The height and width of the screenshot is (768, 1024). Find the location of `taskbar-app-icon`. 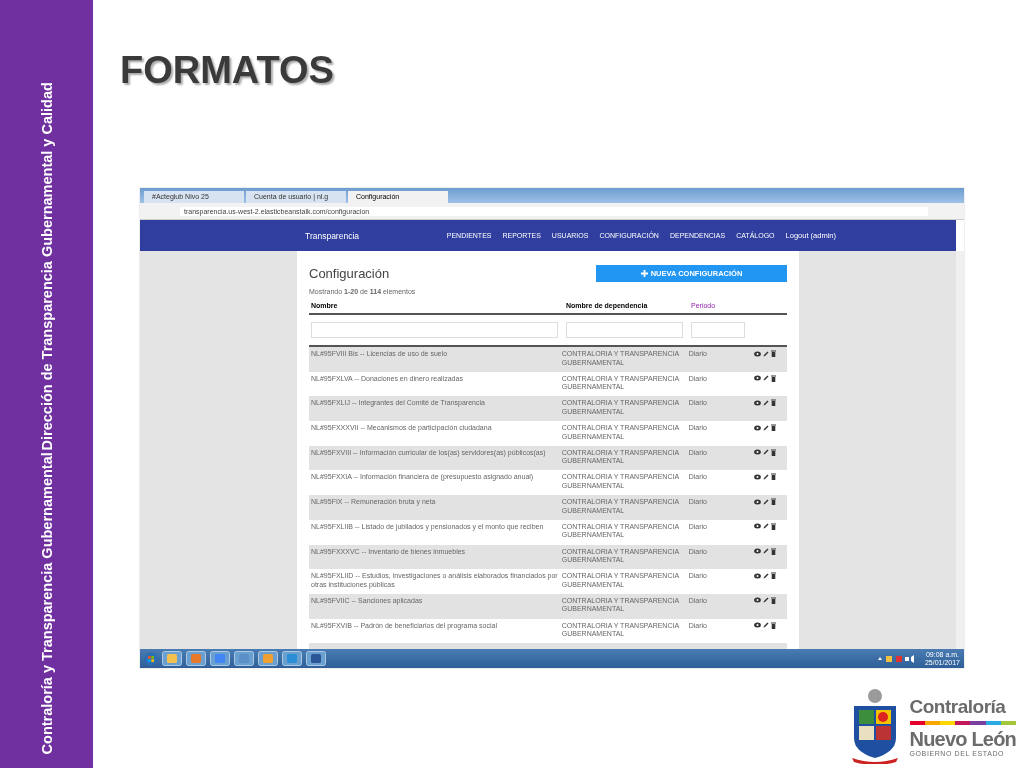

taskbar-app-icon is located at coordinates (316, 658).